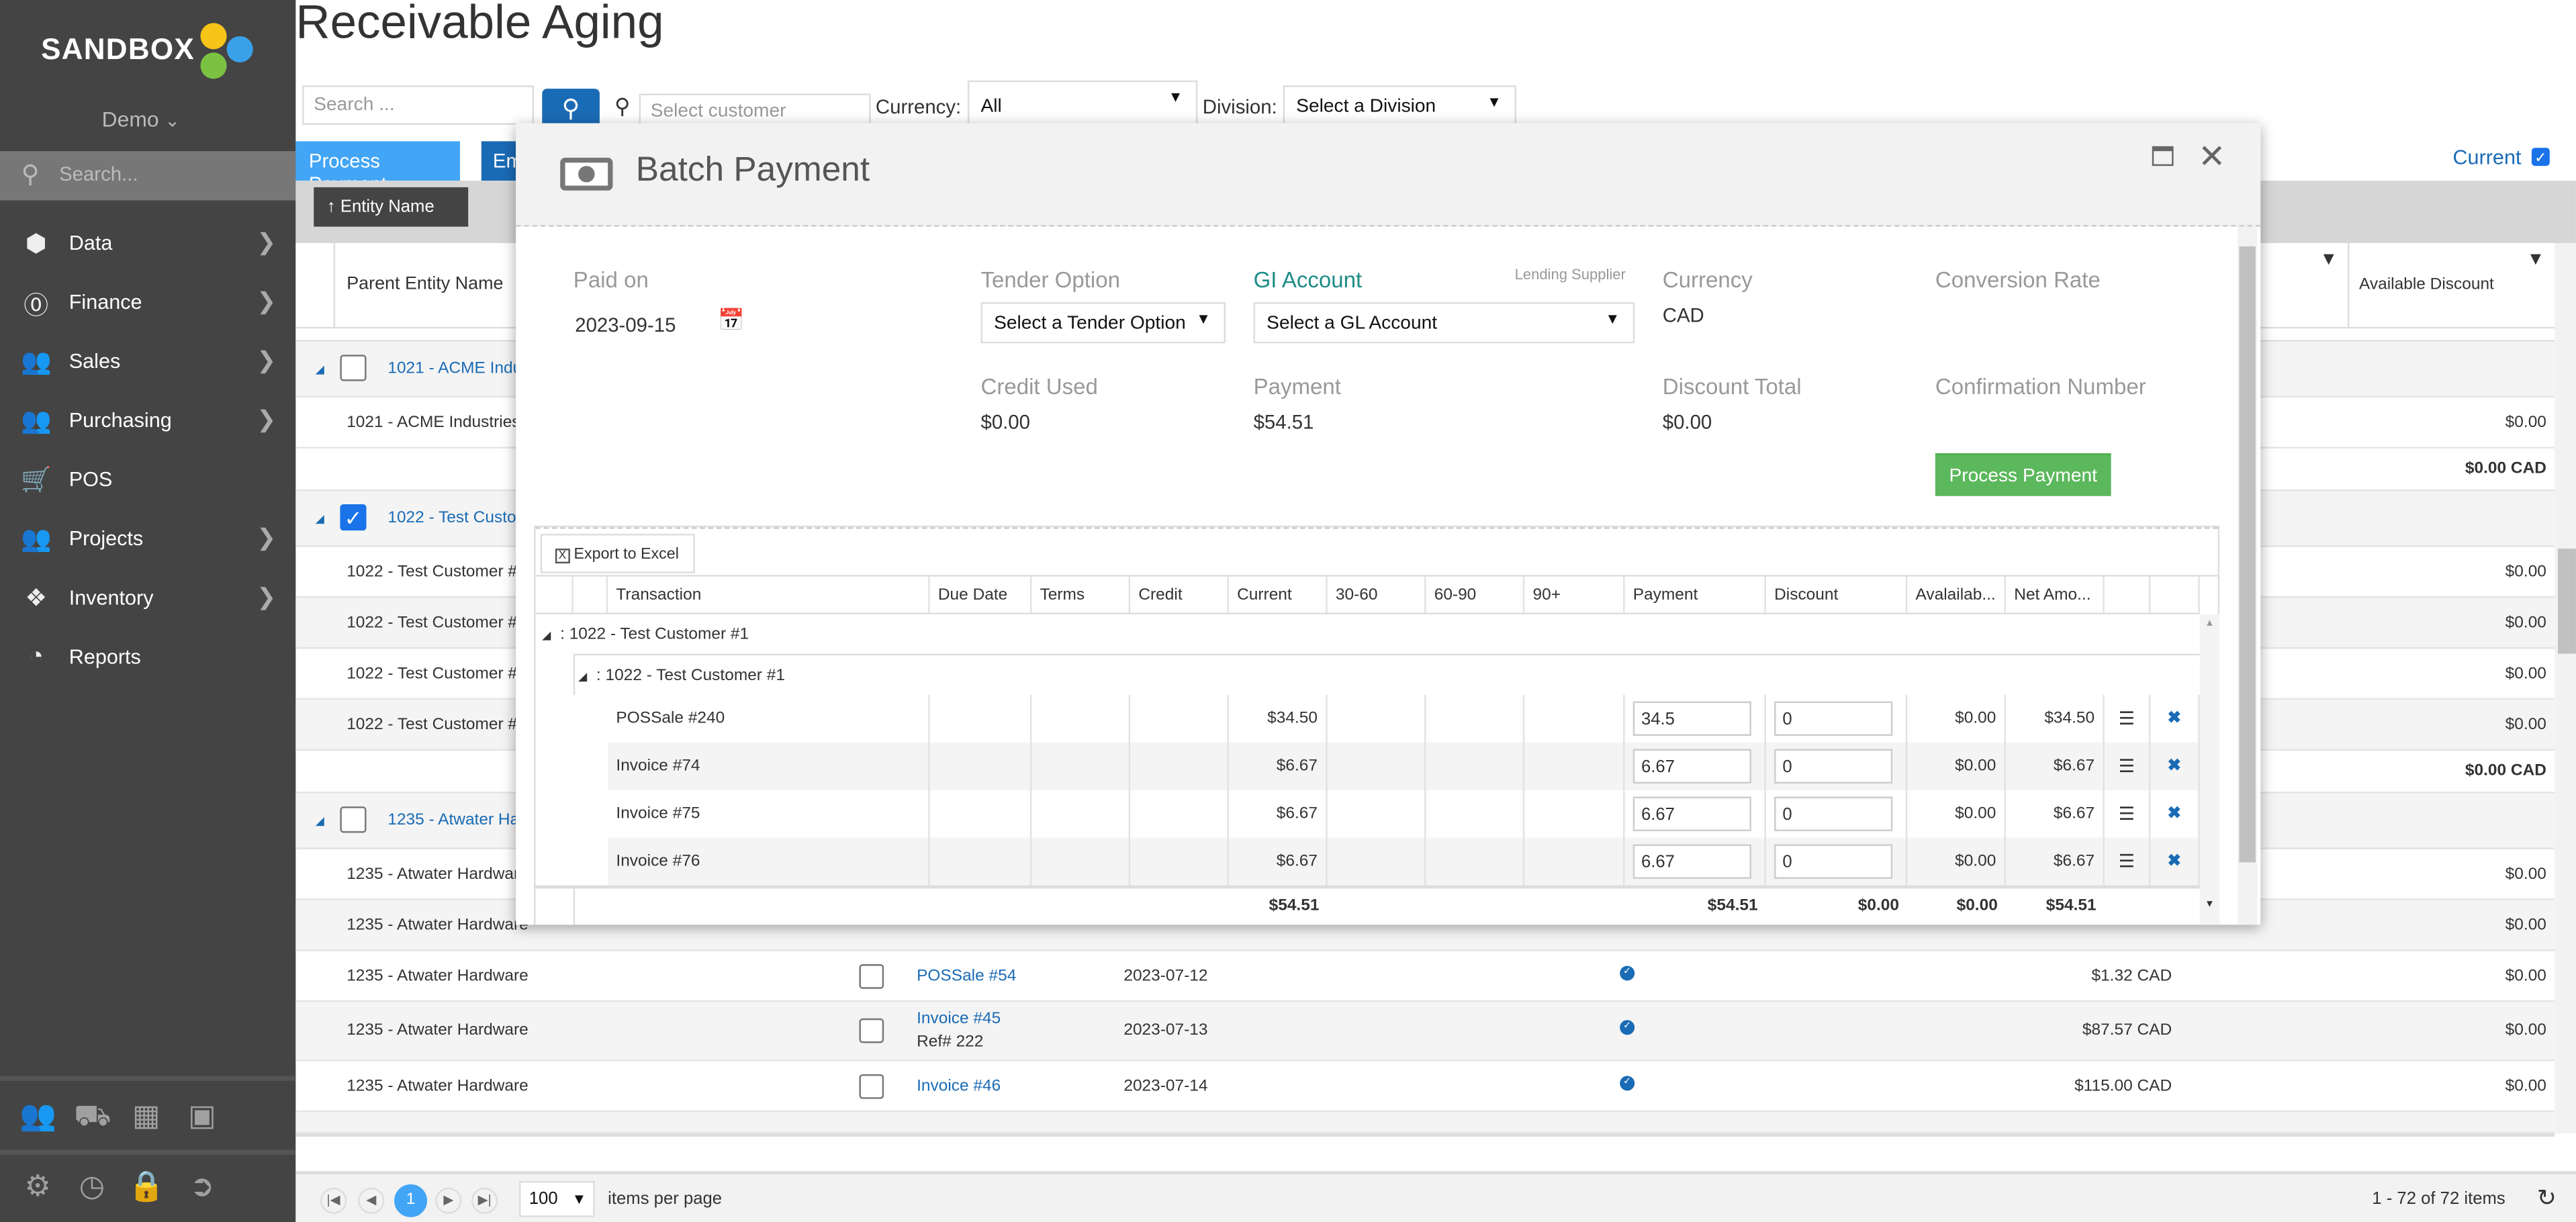 The width and height of the screenshot is (2576, 1222). What do you see at coordinates (146, 1117) in the screenshot?
I see `factory-icon: ▦` at bounding box center [146, 1117].